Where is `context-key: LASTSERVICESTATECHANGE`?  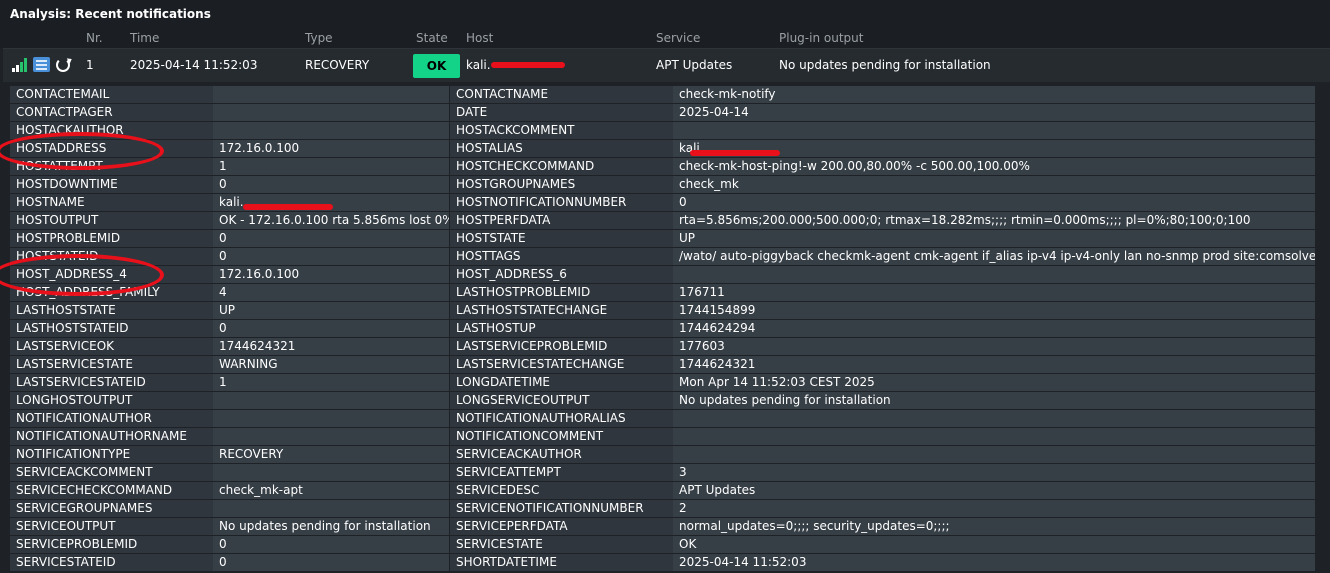 context-key: LASTSERVICESTATECHANGE is located at coordinates (561, 364).